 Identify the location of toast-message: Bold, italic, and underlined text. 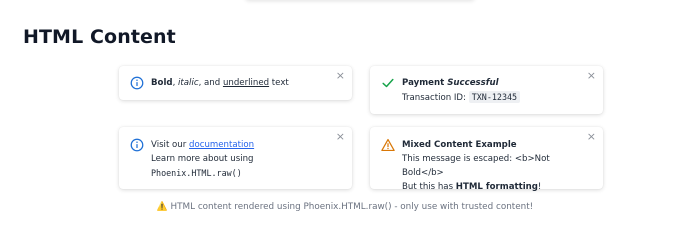
(244, 83).